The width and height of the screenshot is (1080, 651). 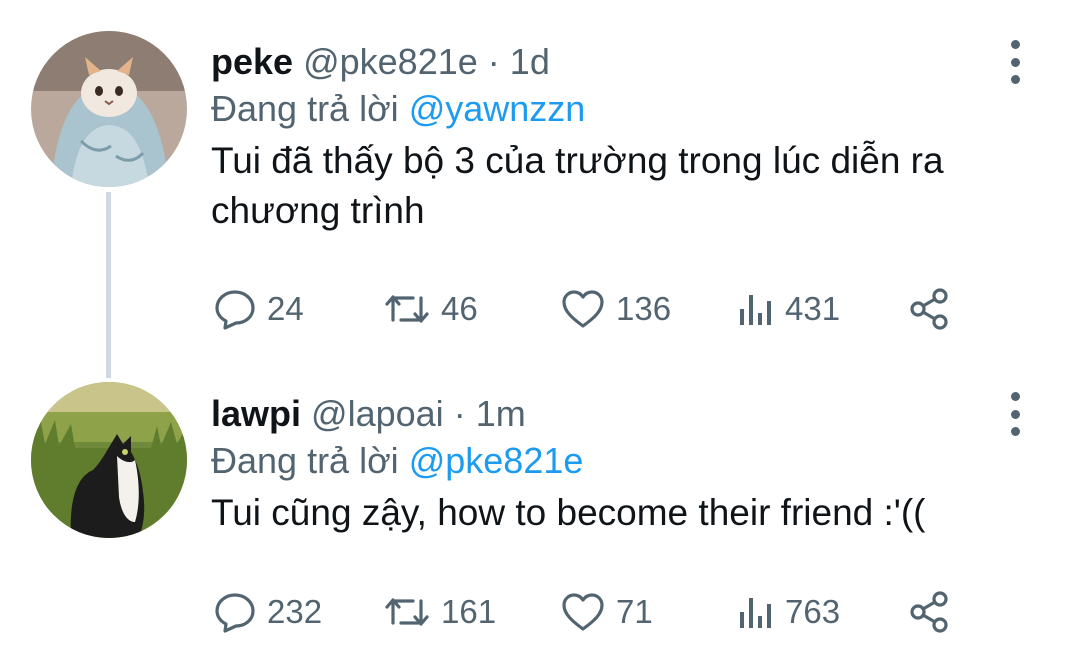 I want to click on retweet-button: 46, so click(x=471, y=309).